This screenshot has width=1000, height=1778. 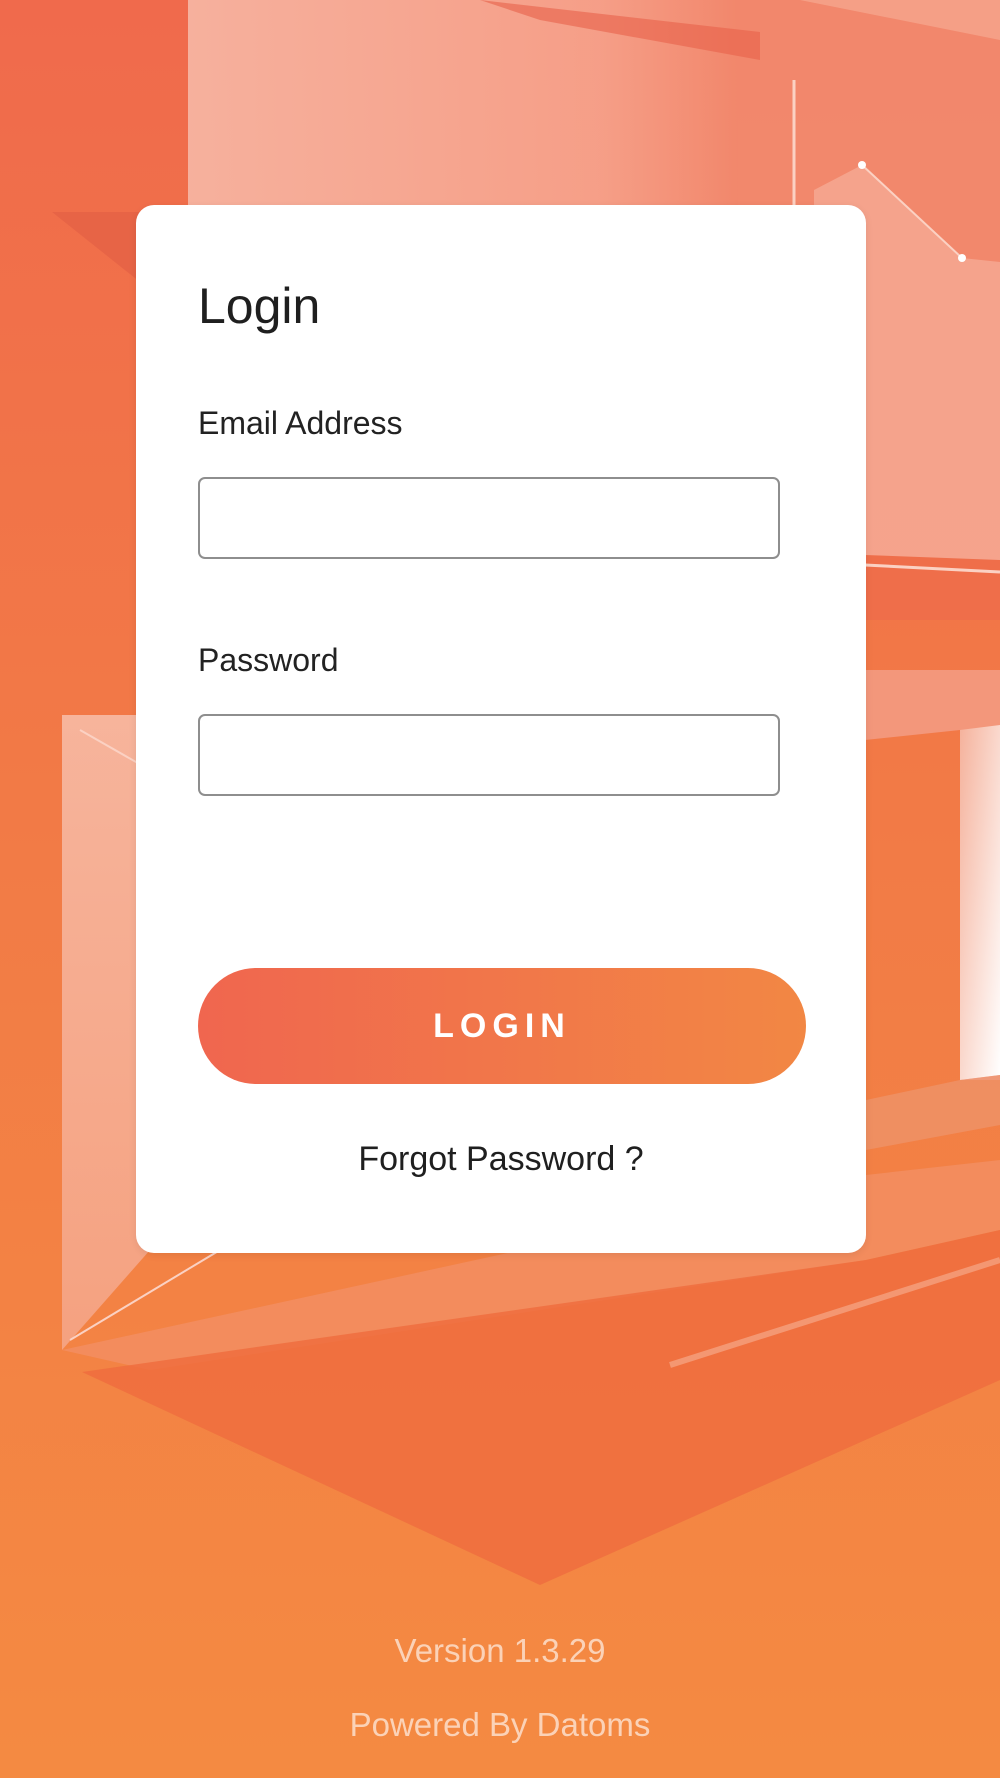 I want to click on password-field, so click(x=489, y=755).